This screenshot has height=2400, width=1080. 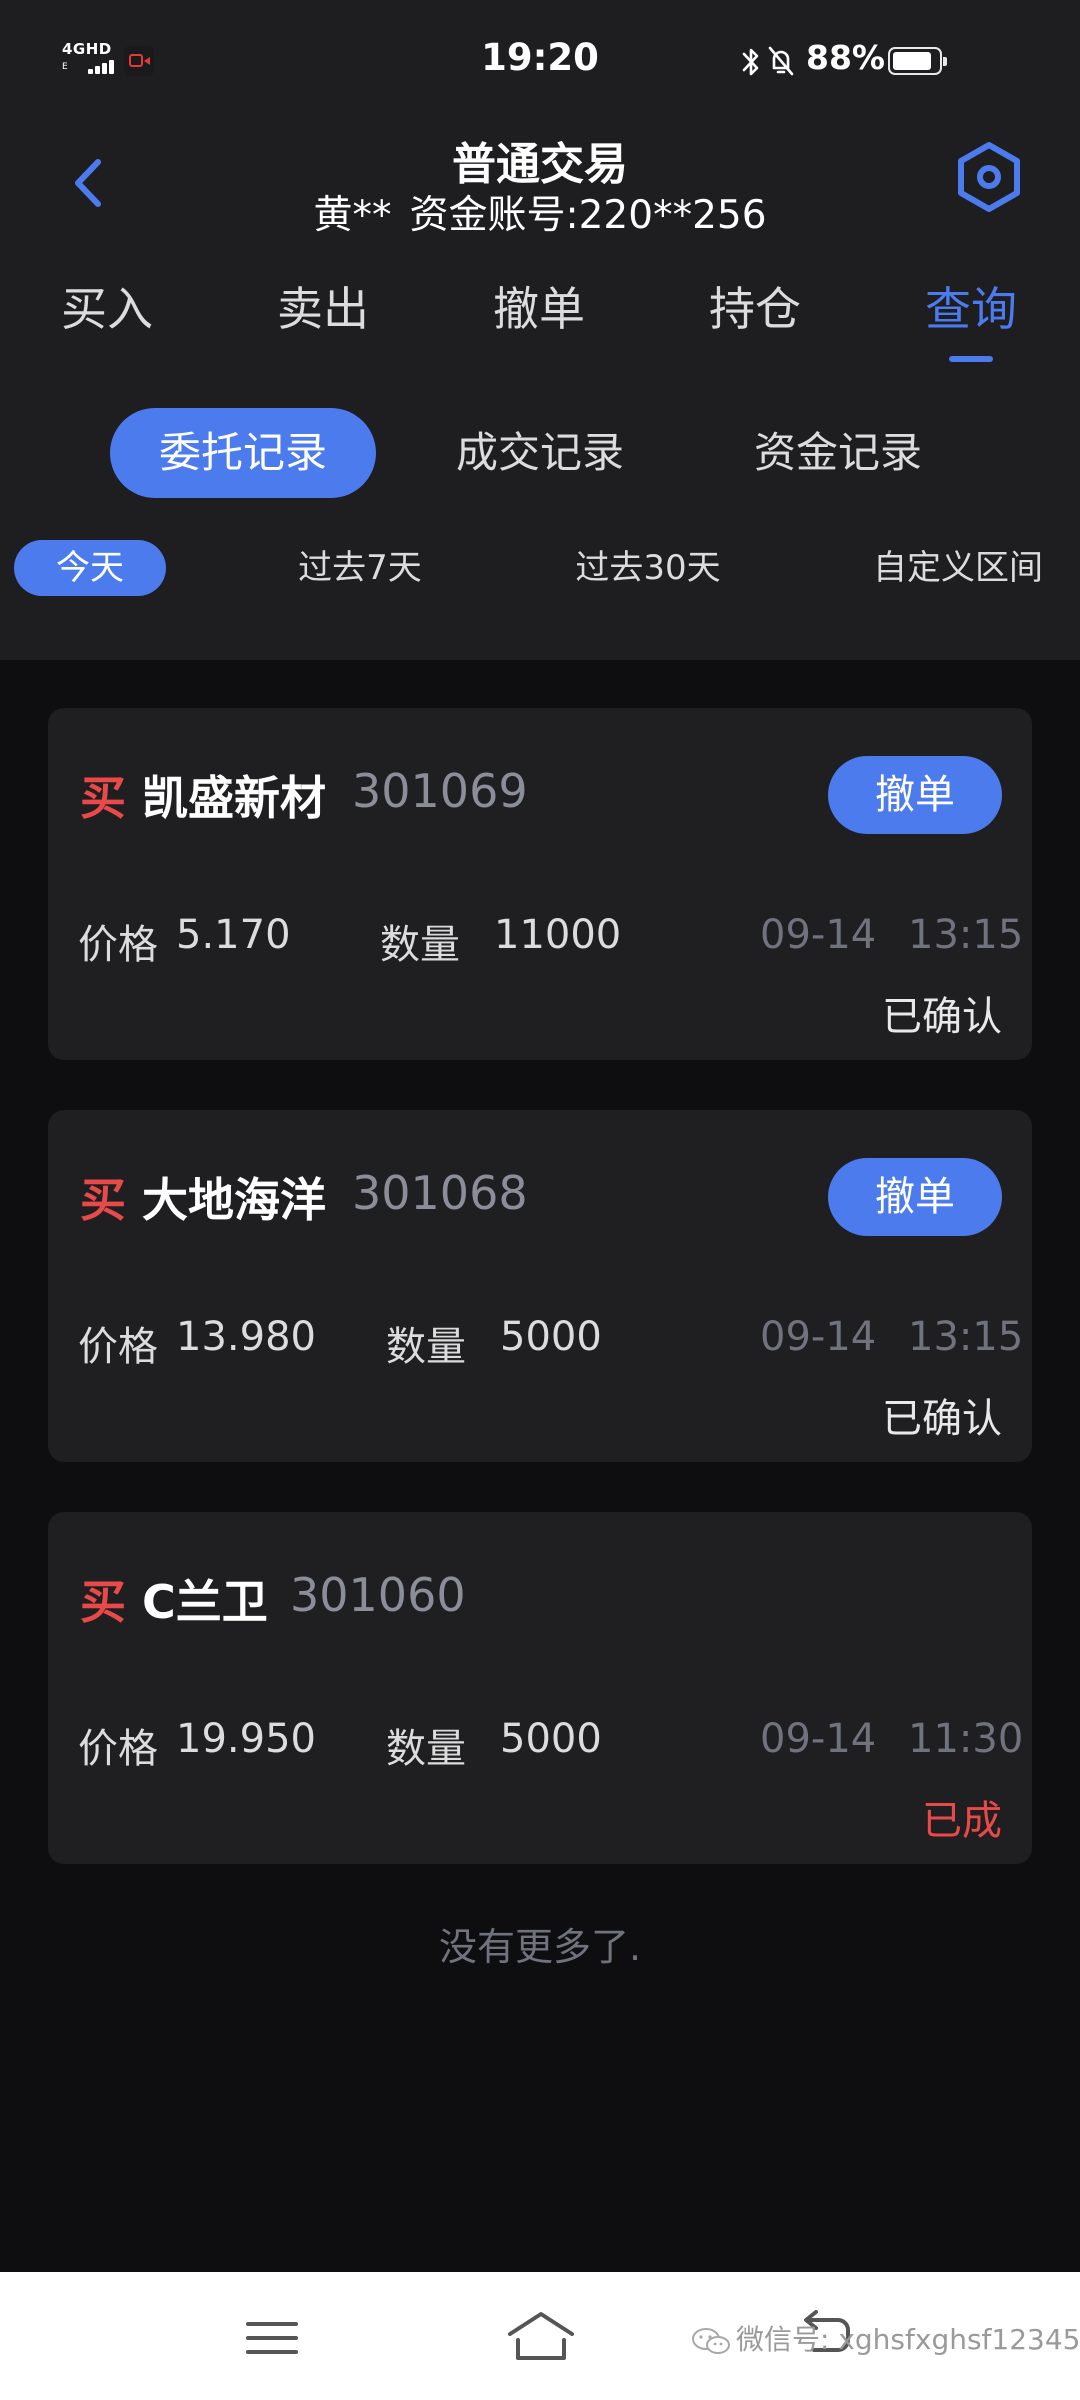 I want to click on bell-off-icon, so click(x=781, y=61).